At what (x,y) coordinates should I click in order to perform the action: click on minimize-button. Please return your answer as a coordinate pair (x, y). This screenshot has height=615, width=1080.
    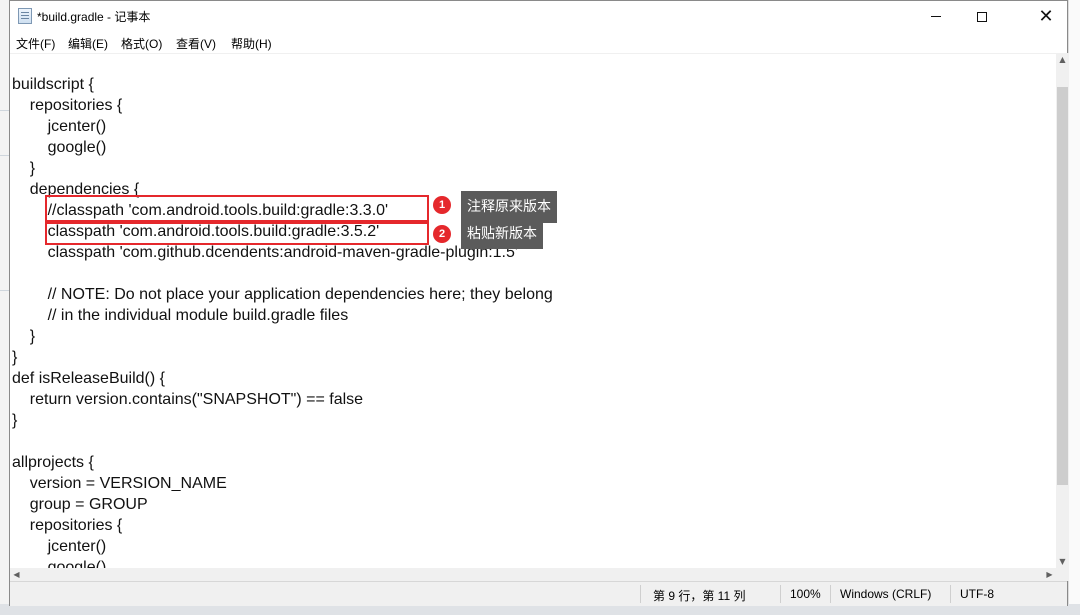
    Looking at the image, I should click on (936, 16).